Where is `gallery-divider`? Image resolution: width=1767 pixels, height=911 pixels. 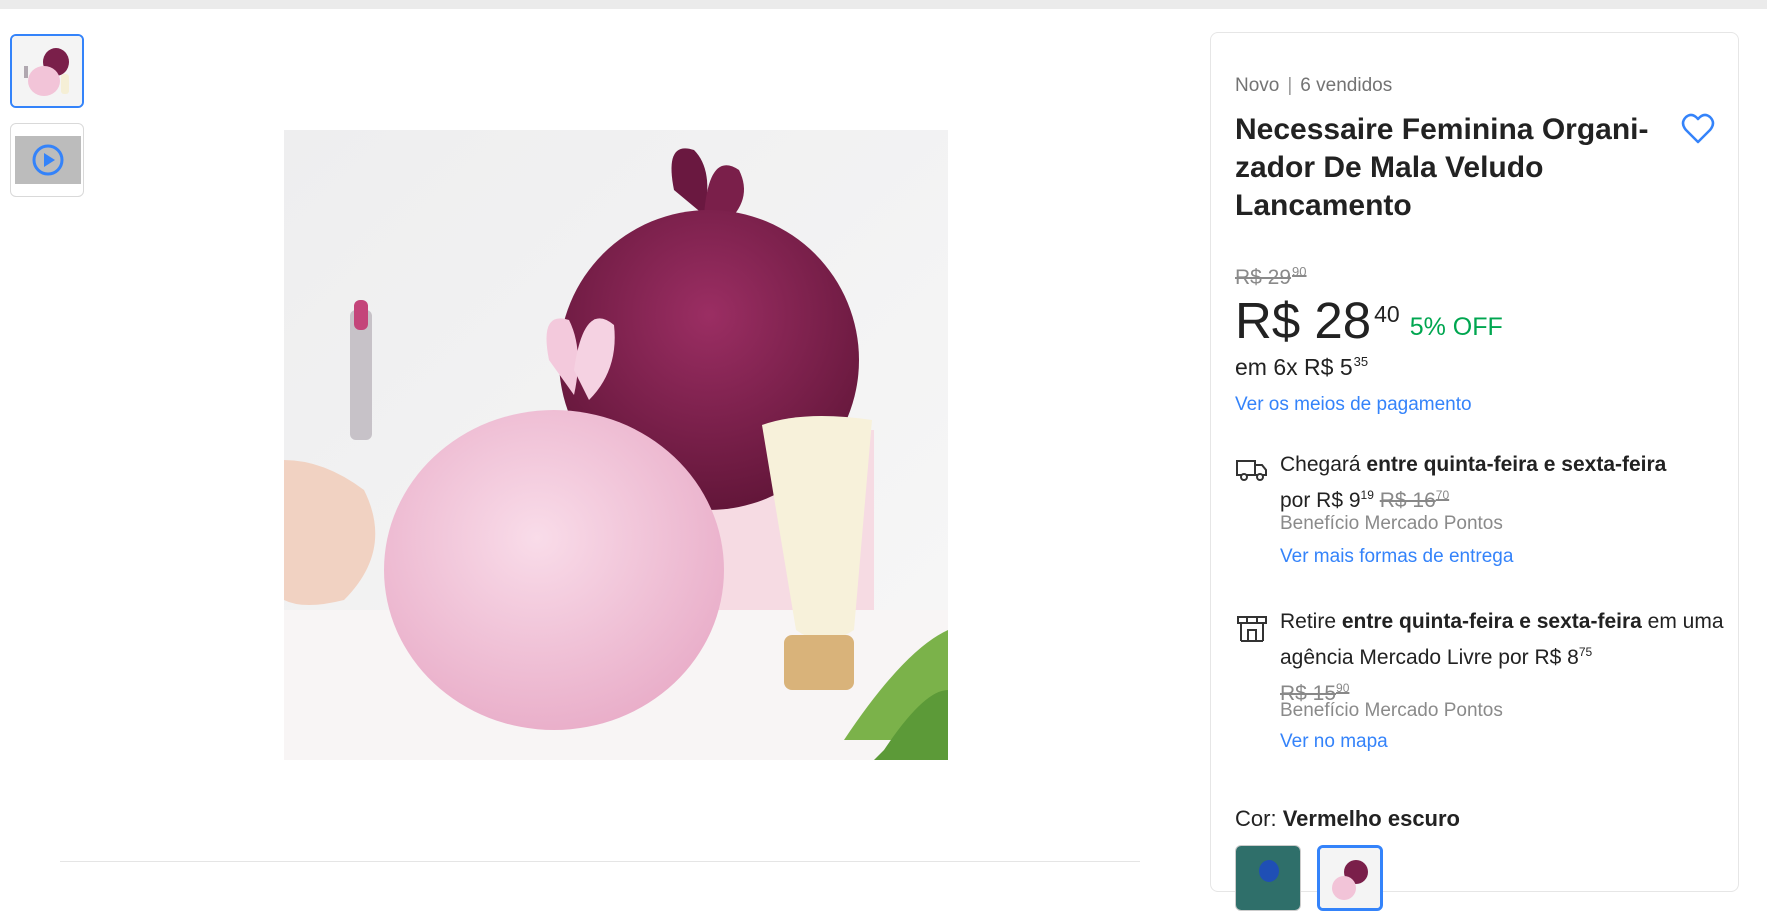
gallery-divider is located at coordinates (600, 861).